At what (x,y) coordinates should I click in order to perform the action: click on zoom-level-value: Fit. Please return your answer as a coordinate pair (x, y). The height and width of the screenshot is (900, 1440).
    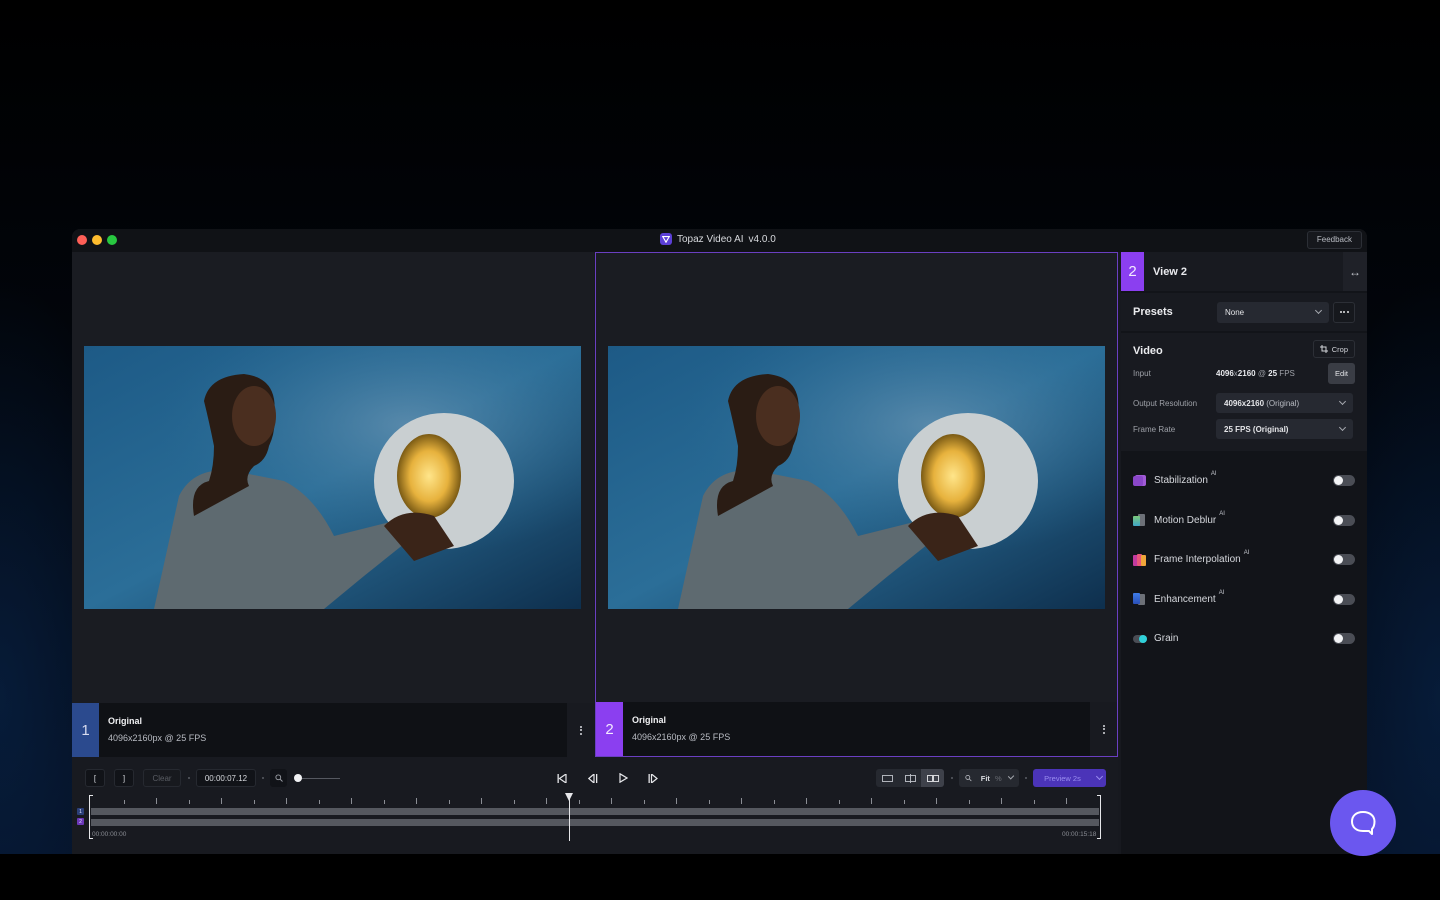
    Looking at the image, I should click on (985, 778).